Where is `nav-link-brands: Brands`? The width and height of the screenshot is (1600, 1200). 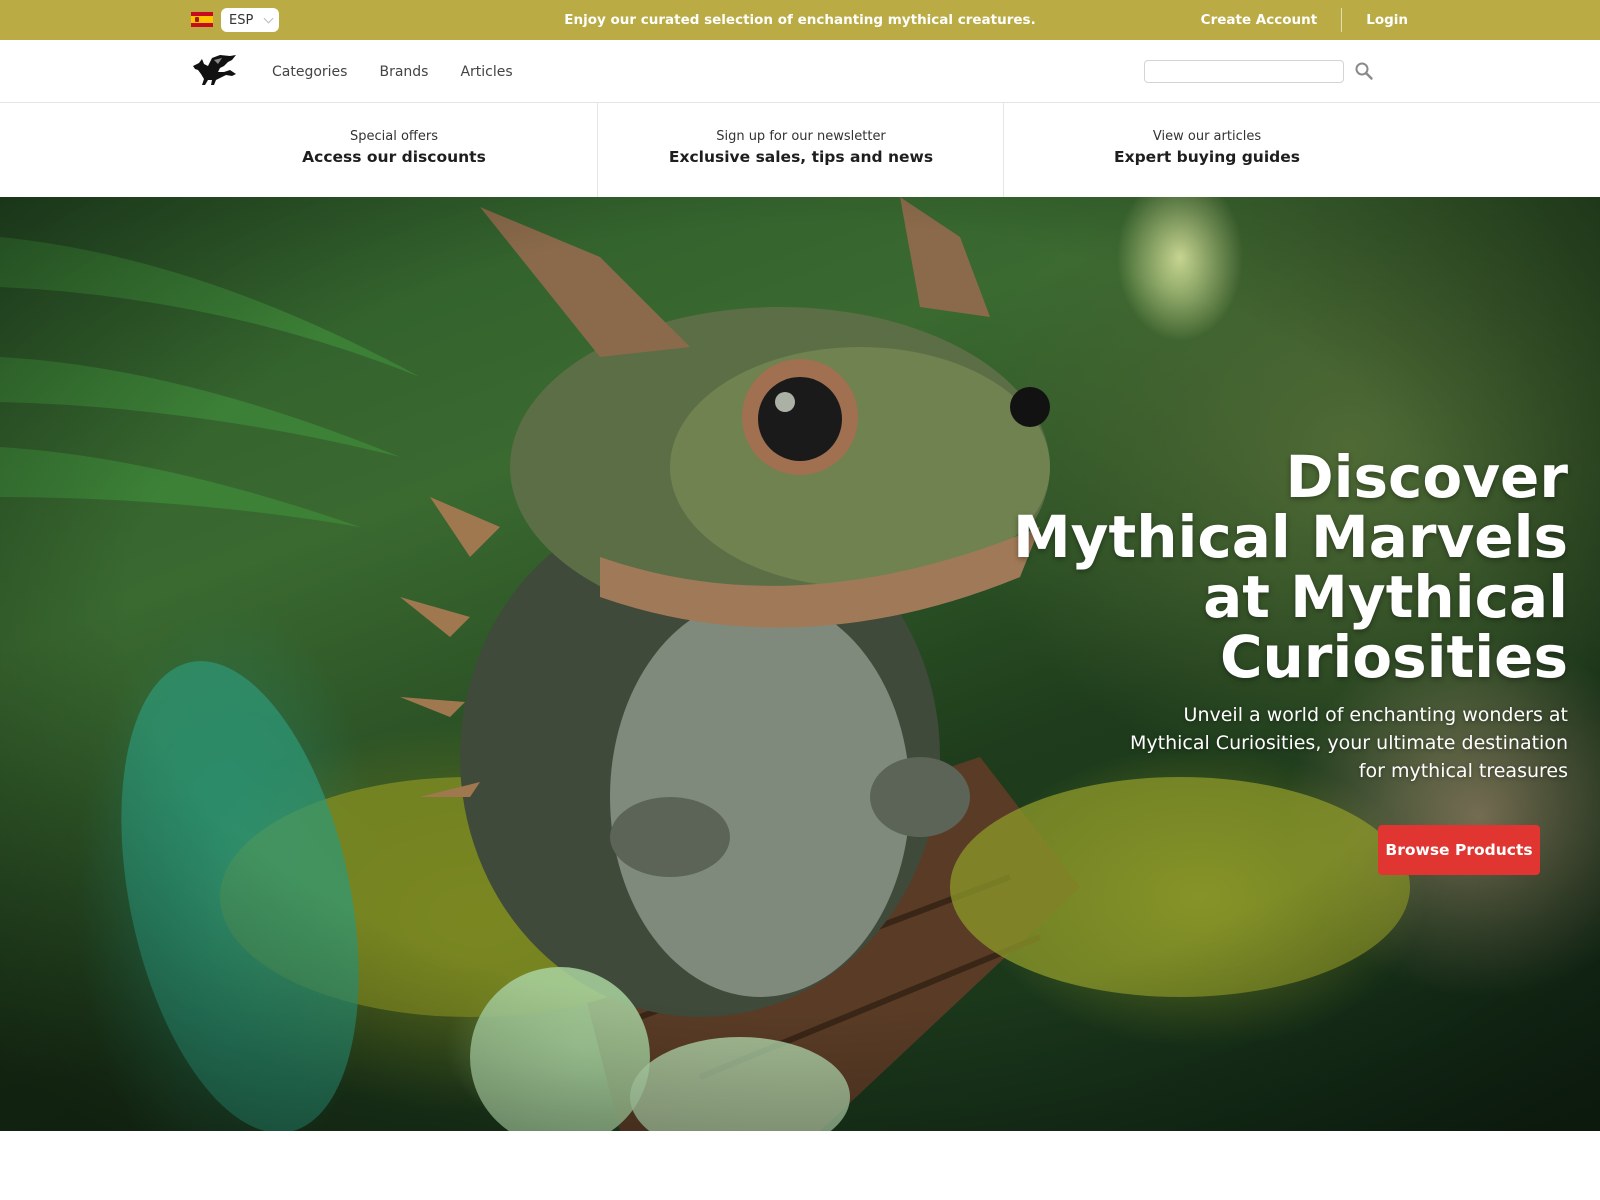
nav-link-brands: Brands is located at coordinates (403, 72).